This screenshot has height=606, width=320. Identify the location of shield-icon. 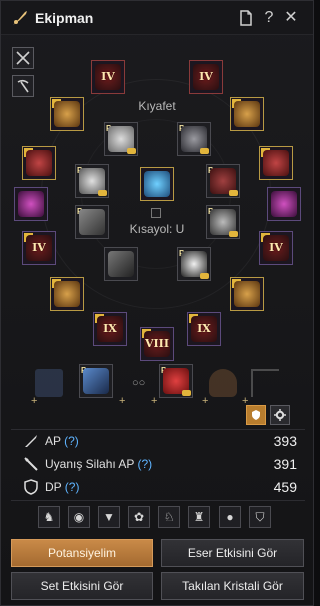
(31, 487).